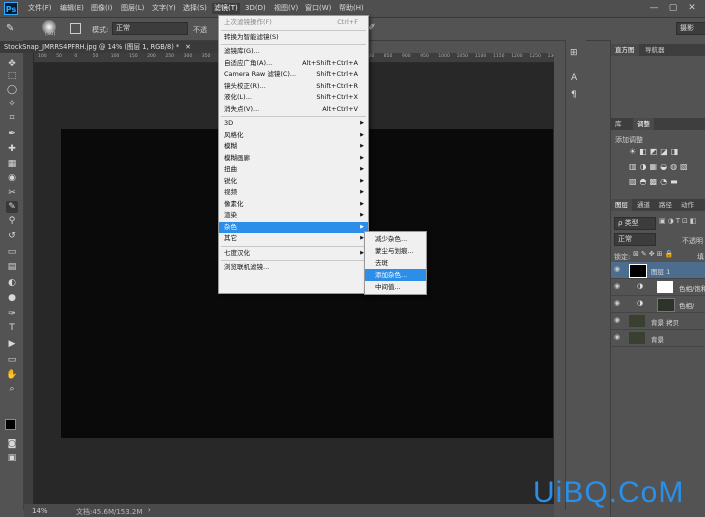 The width and height of the screenshot is (705, 517). I want to click on gradient-tool-icon: ▤, so click(12, 267).